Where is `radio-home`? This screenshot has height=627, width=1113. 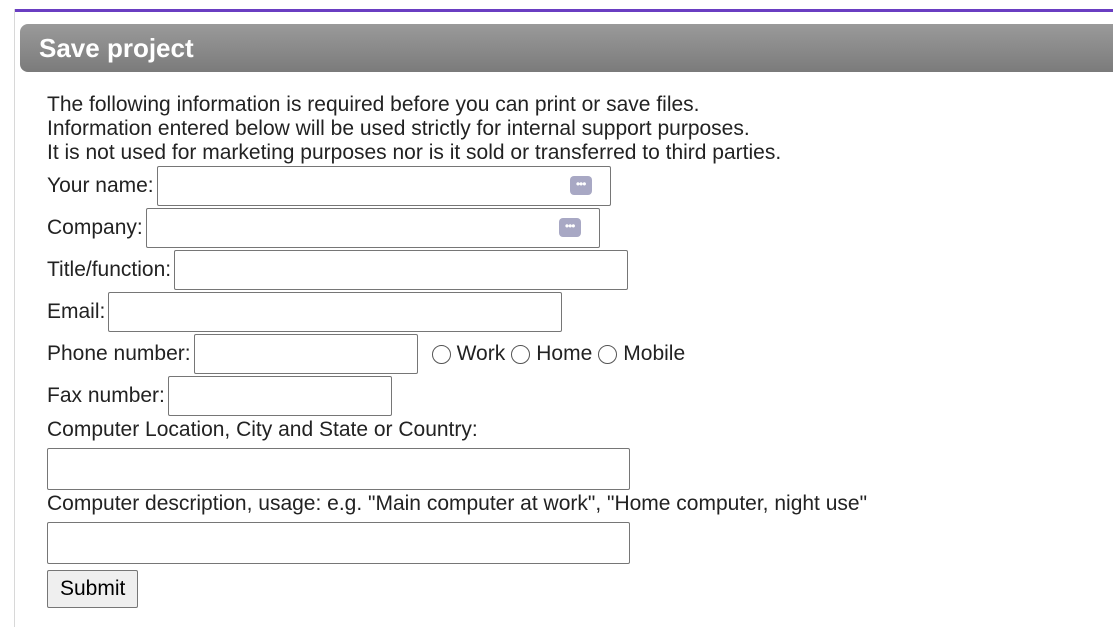
radio-home is located at coordinates (521, 354).